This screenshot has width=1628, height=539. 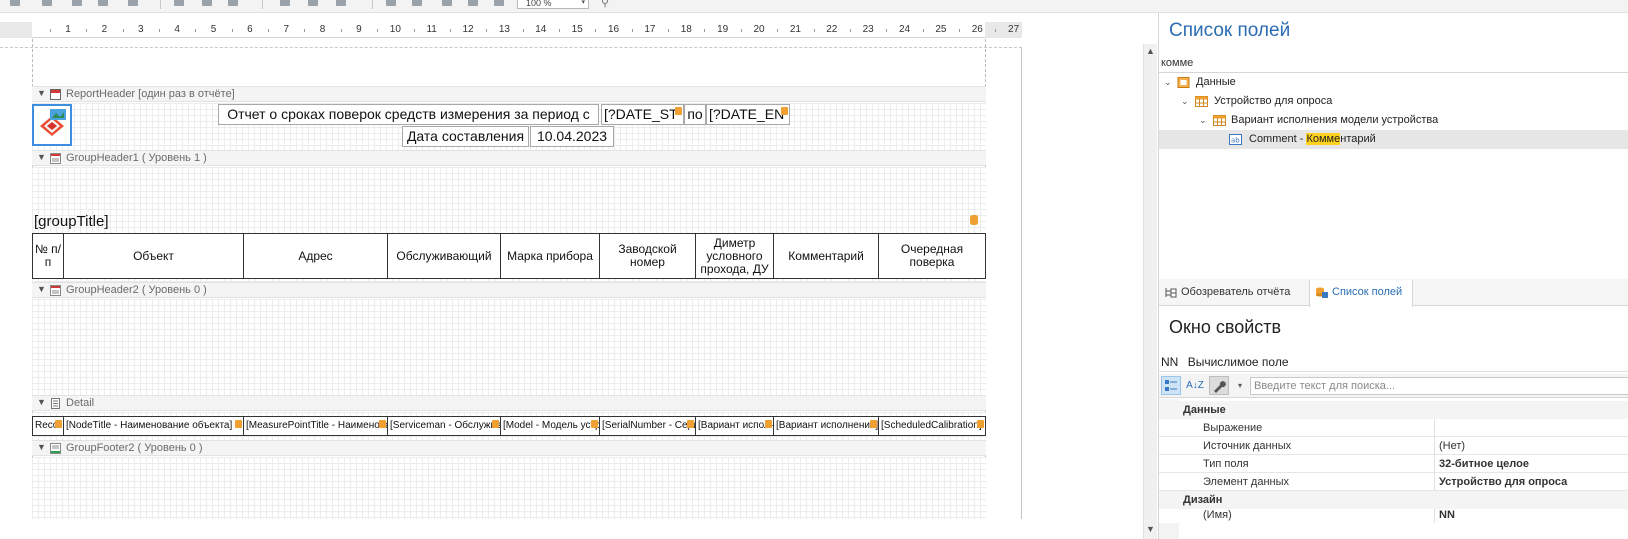 I want to click on group-header-2-area, so click(x=509, y=347).